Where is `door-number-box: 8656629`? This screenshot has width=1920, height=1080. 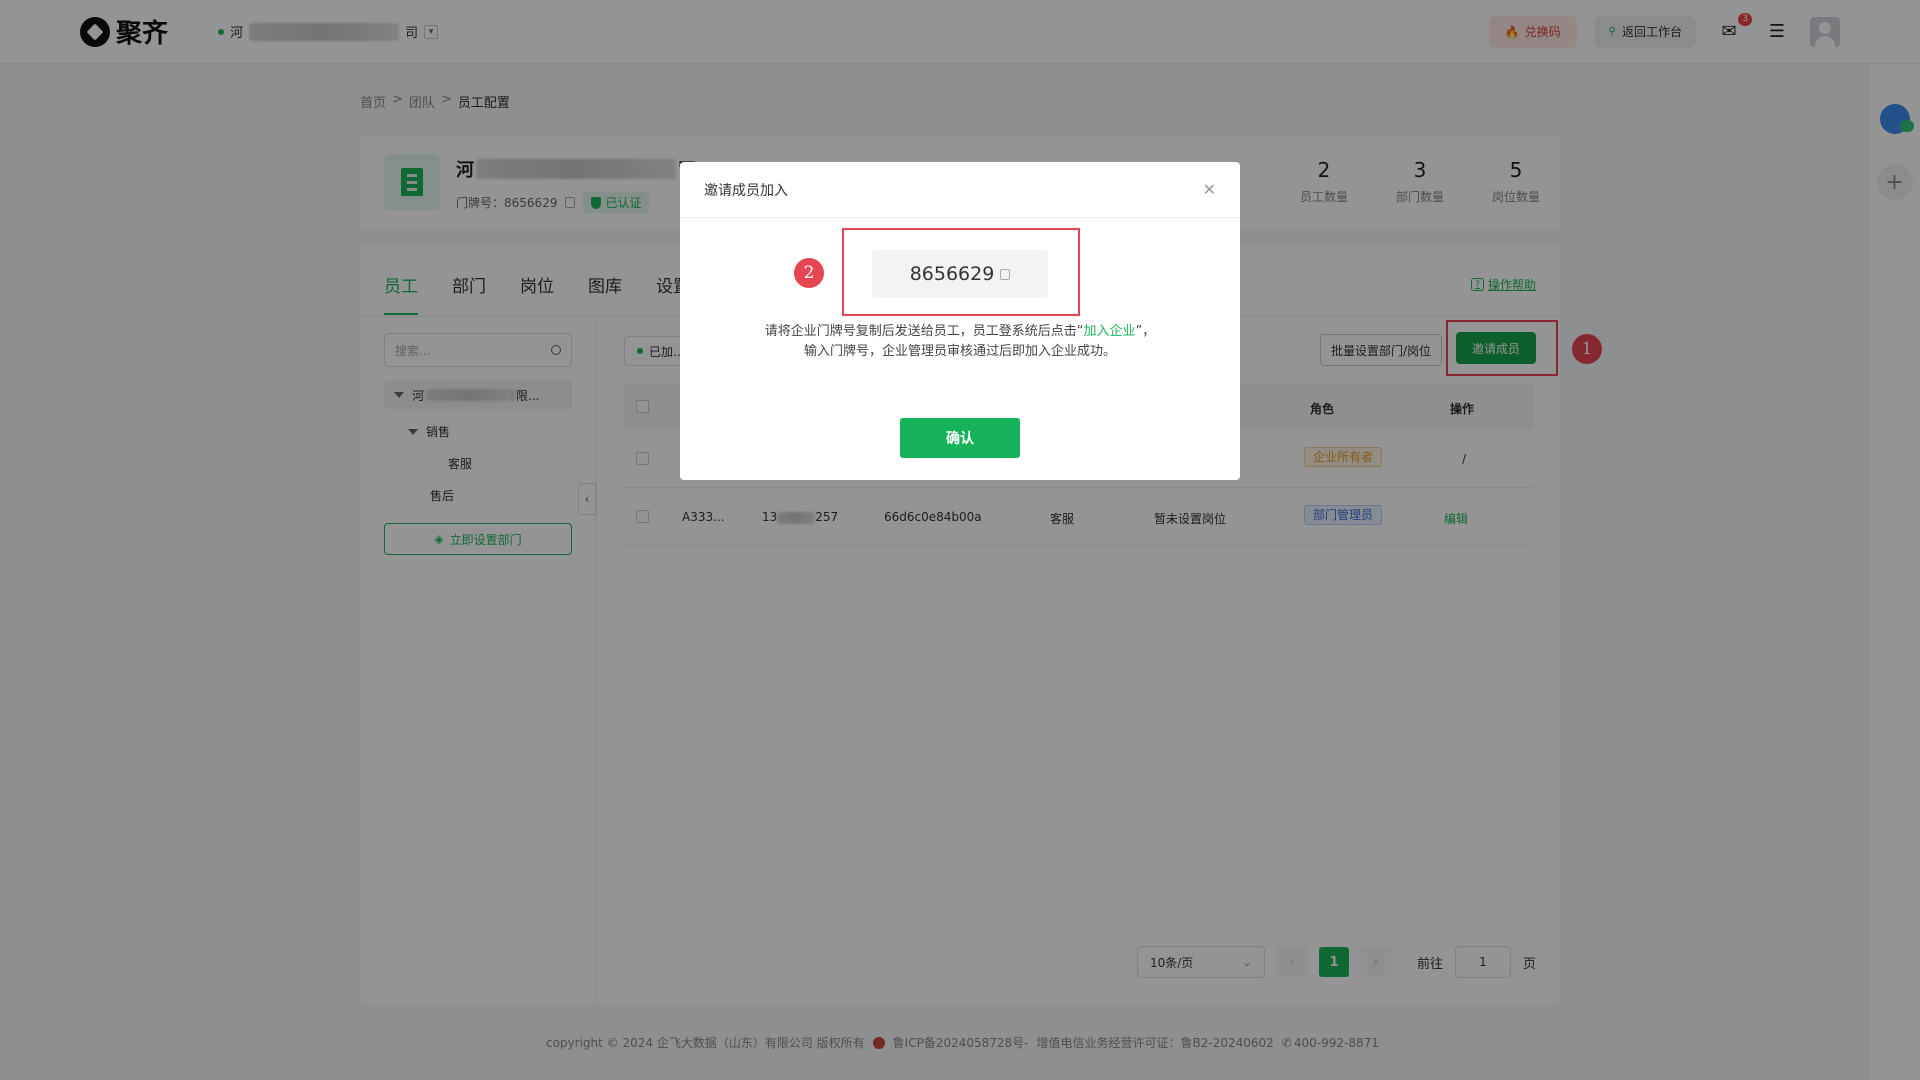
door-number-box: 8656629 is located at coordinates (960, 274).